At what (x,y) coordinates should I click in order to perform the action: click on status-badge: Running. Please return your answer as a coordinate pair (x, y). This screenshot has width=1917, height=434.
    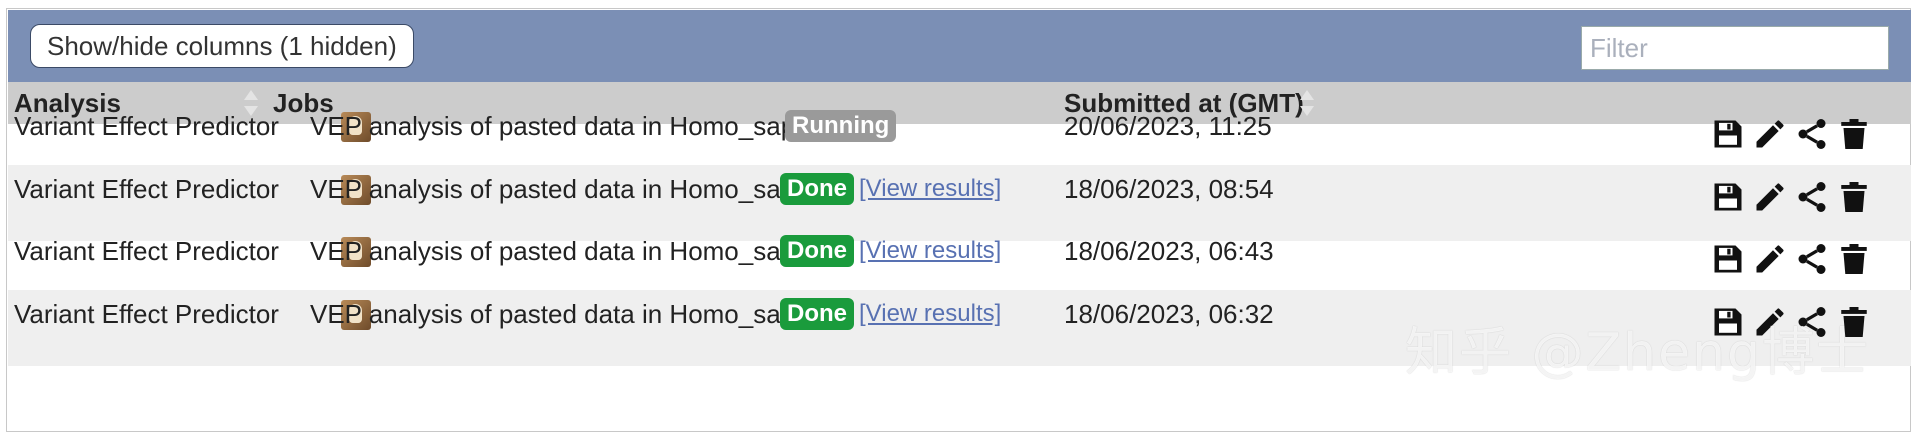
    Looking at the image, I should click on (841, 126).